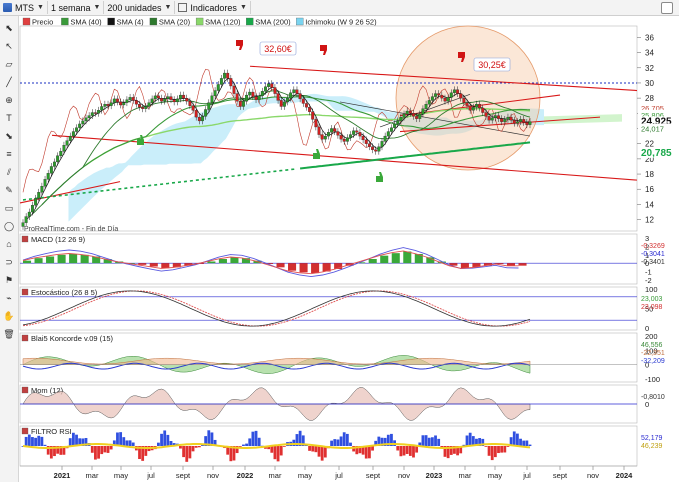 The height and width of the screenshot is (482, 679). I want to click on indicator-value-label: -0,3269, so click(653, 246).